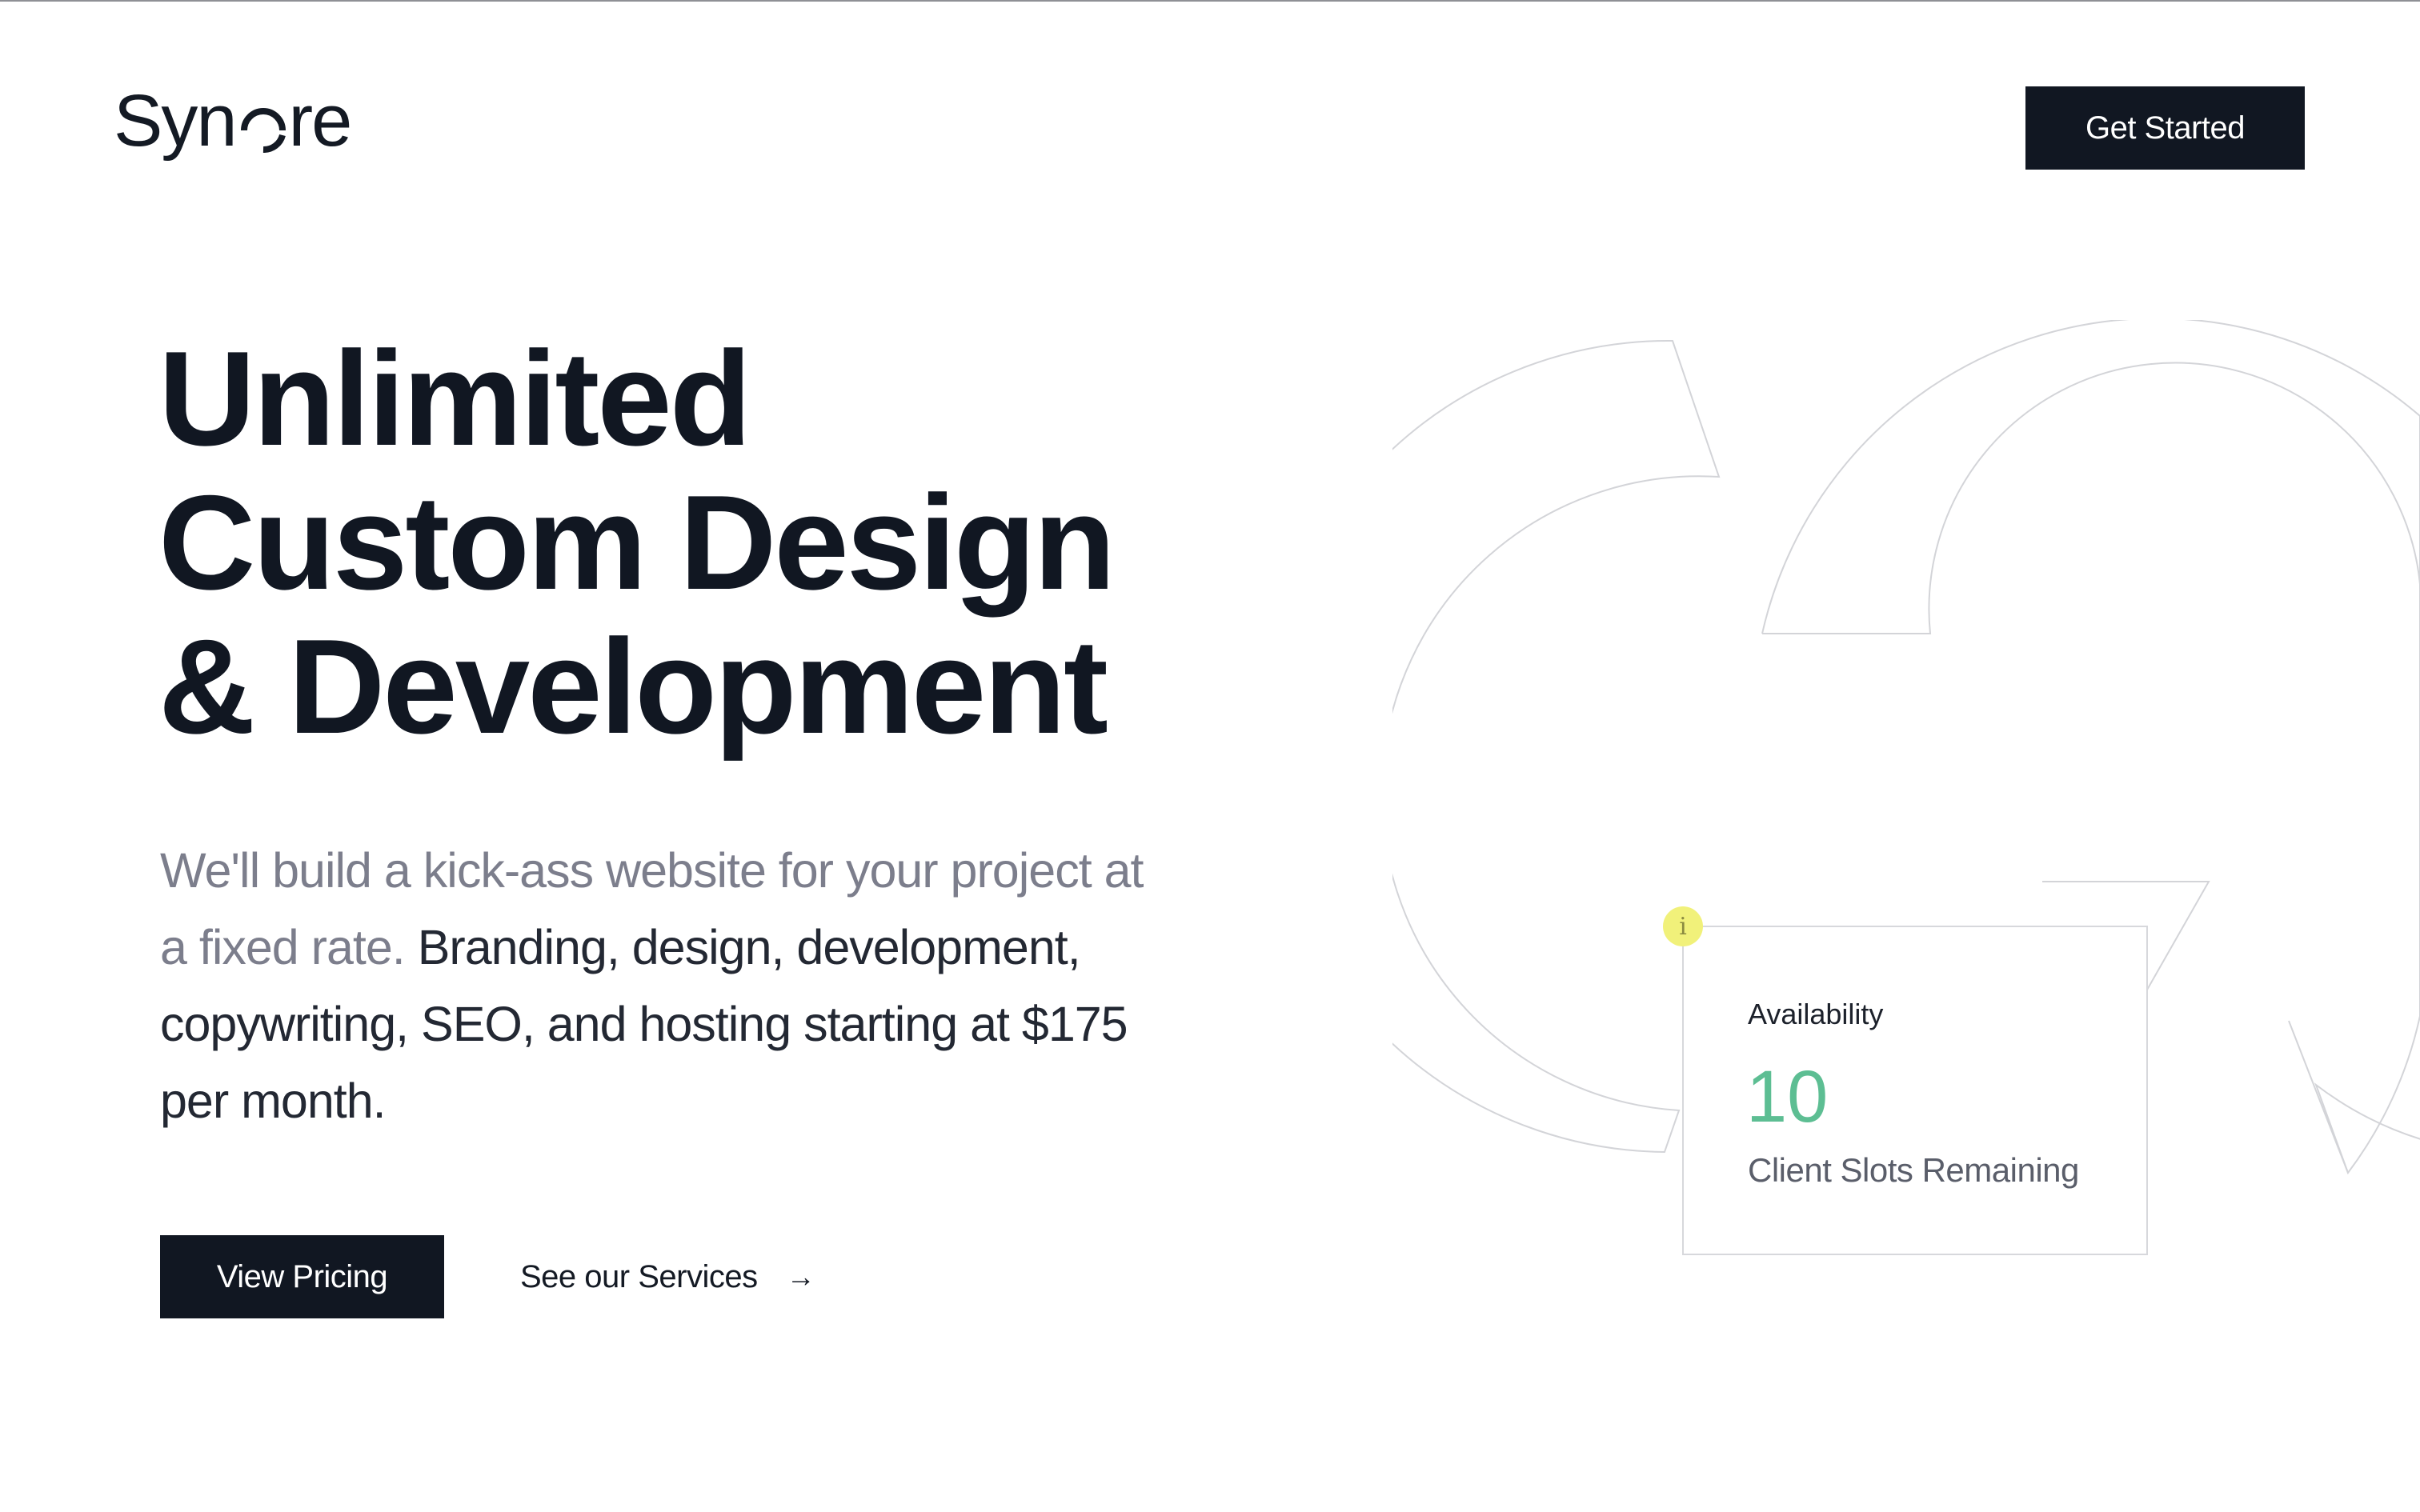 This screenshot has width=2420, height=1512. Describe the element at coordinates (1816, 1014) in the screenshot. I see `availability-label: Availability` at that location.